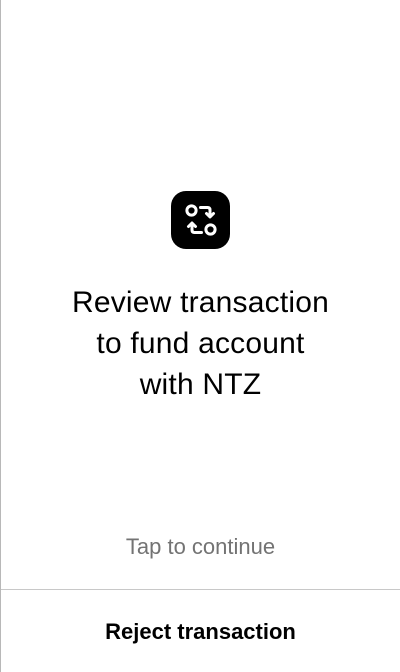  I want to click on transaction-swap-icon, so click(200, 220).